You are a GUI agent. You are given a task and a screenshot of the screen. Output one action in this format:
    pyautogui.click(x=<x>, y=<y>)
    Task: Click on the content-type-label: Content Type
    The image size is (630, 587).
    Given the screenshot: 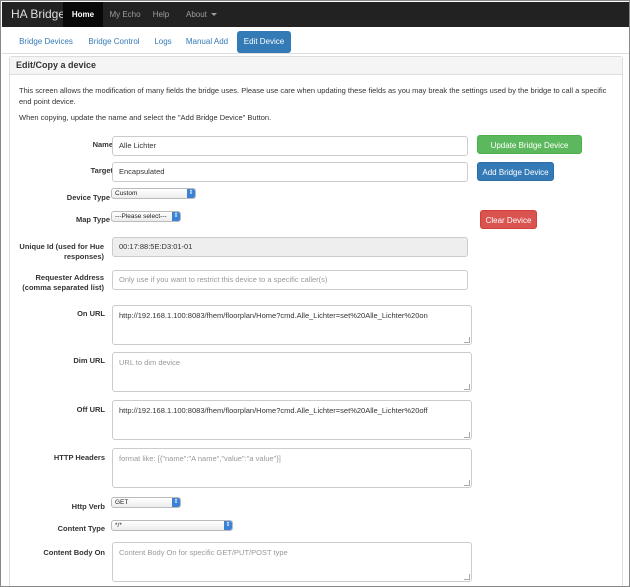 What is the action you would take?
    pyautogui.click(x=81, y=528)
    